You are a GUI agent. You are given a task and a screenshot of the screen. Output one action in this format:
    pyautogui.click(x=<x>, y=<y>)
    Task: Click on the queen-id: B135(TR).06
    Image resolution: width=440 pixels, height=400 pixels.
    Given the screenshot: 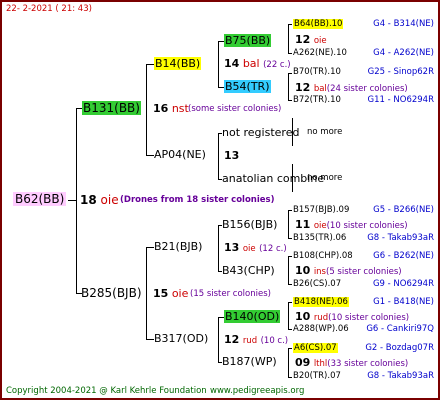 What is the action you would take?
    pyautogui.click(x=319, y=238)
    